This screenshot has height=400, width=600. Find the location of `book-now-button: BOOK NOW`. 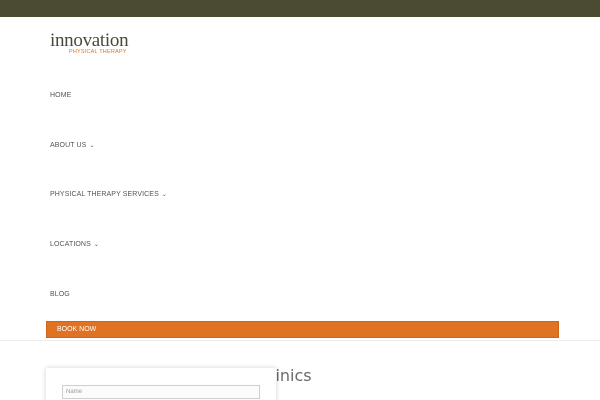

book-now-button: BOOK NOW is located at coordinates (302, 329).